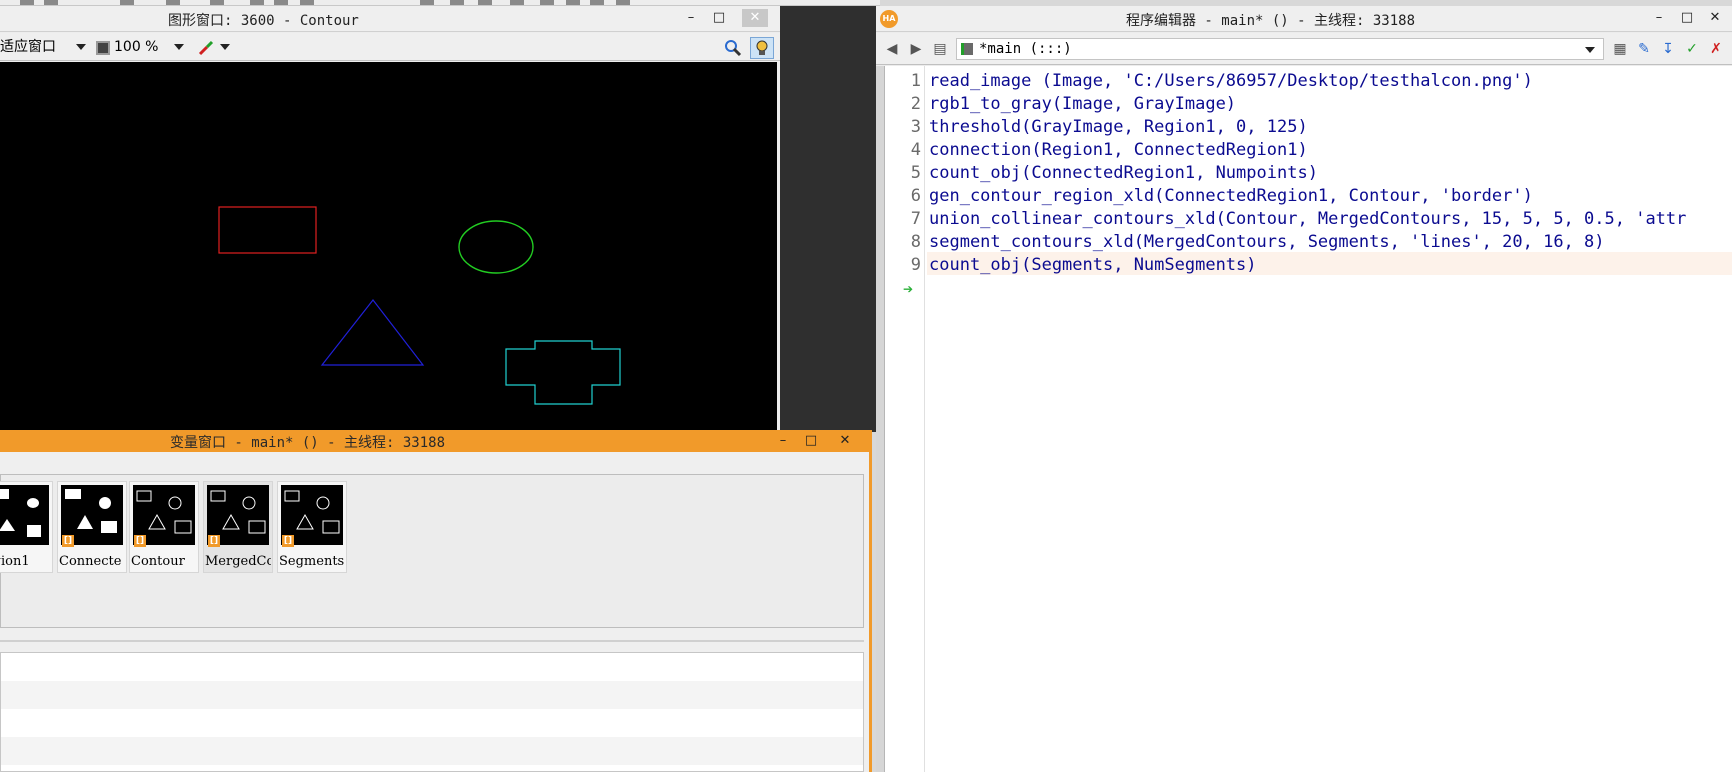  I want to click on region-thumbnail, so click(24, 515).